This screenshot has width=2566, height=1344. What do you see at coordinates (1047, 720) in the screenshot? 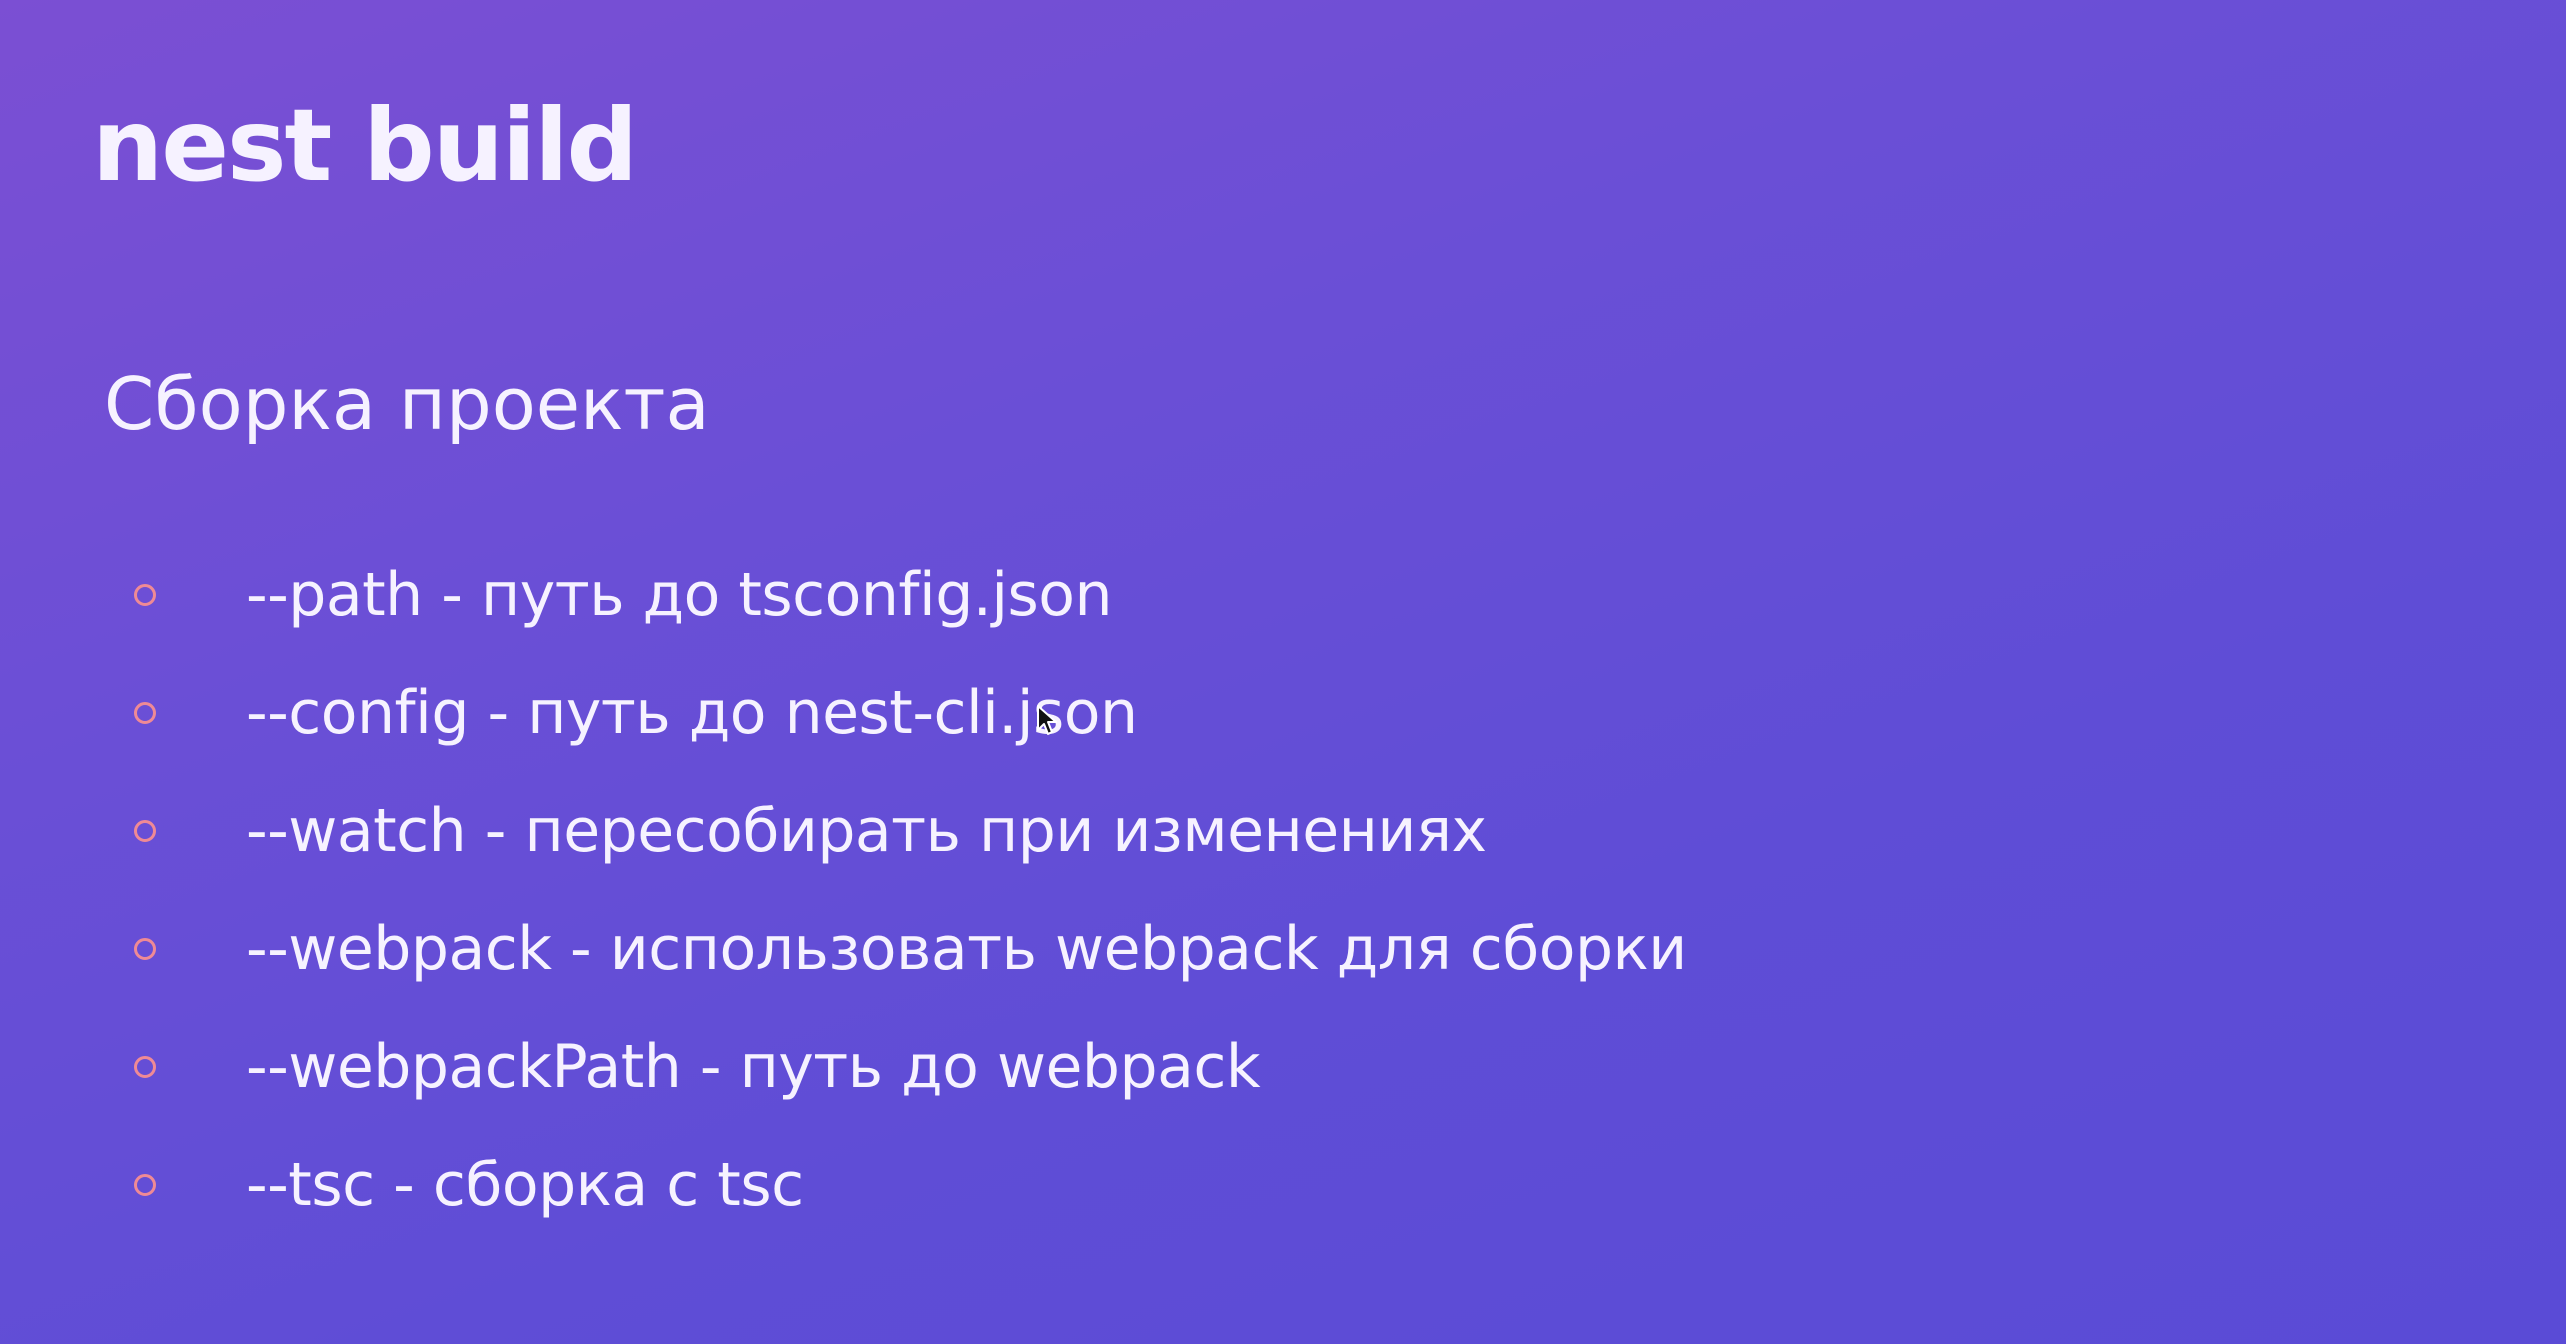
I see `mouse-pointer-icon` at bounding box center [1047, 720].